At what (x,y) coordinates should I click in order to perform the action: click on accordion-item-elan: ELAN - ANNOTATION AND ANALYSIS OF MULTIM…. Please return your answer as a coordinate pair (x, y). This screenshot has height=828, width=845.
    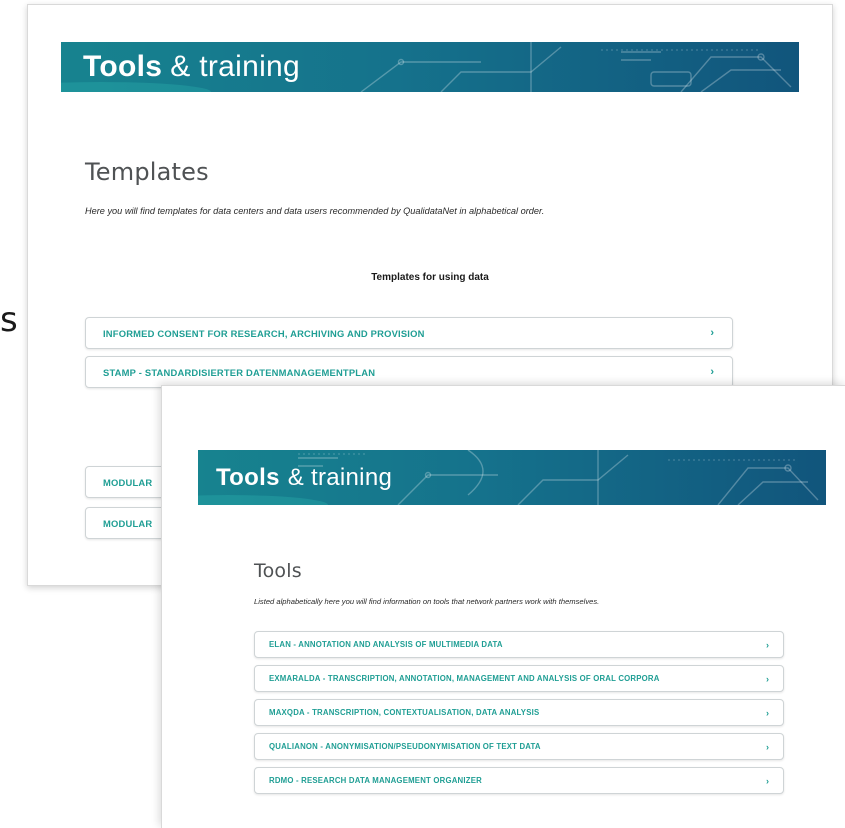
    Looking at the image, I should click on (519, 644).